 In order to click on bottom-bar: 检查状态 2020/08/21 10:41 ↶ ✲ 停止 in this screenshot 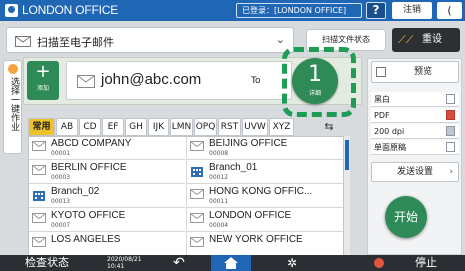, I will do `click(232, 263)`.